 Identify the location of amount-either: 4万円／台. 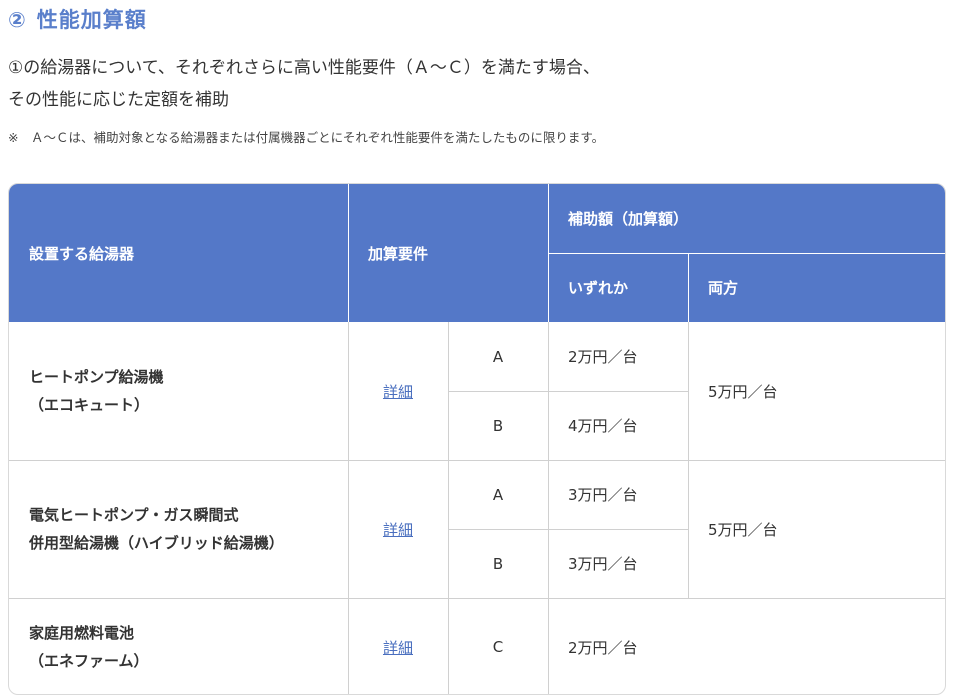
(603, 426).